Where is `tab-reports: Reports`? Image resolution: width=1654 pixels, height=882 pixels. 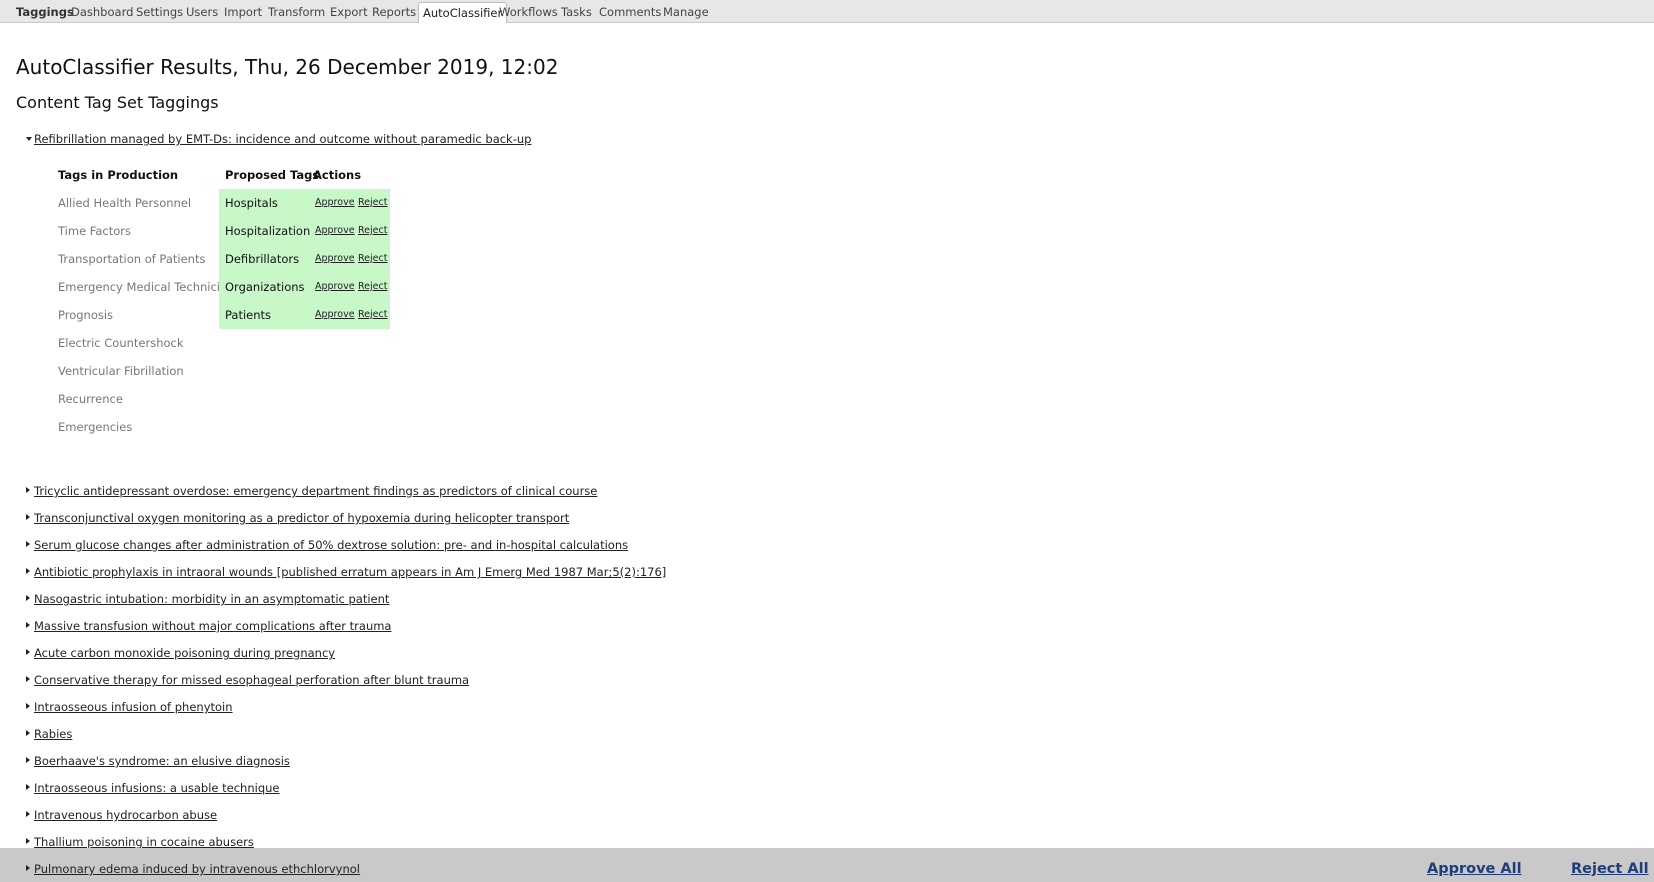 tab-reports: Reports is located at coordinates (394, 12).